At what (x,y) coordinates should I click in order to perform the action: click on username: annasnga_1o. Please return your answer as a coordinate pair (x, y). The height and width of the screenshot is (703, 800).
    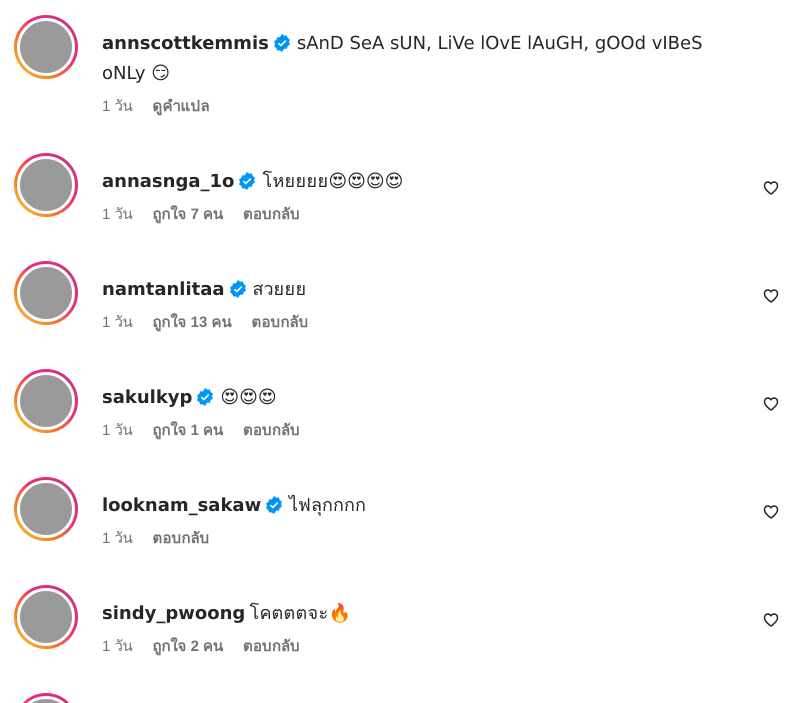
    Looking at the image, I should click on (168, 181).